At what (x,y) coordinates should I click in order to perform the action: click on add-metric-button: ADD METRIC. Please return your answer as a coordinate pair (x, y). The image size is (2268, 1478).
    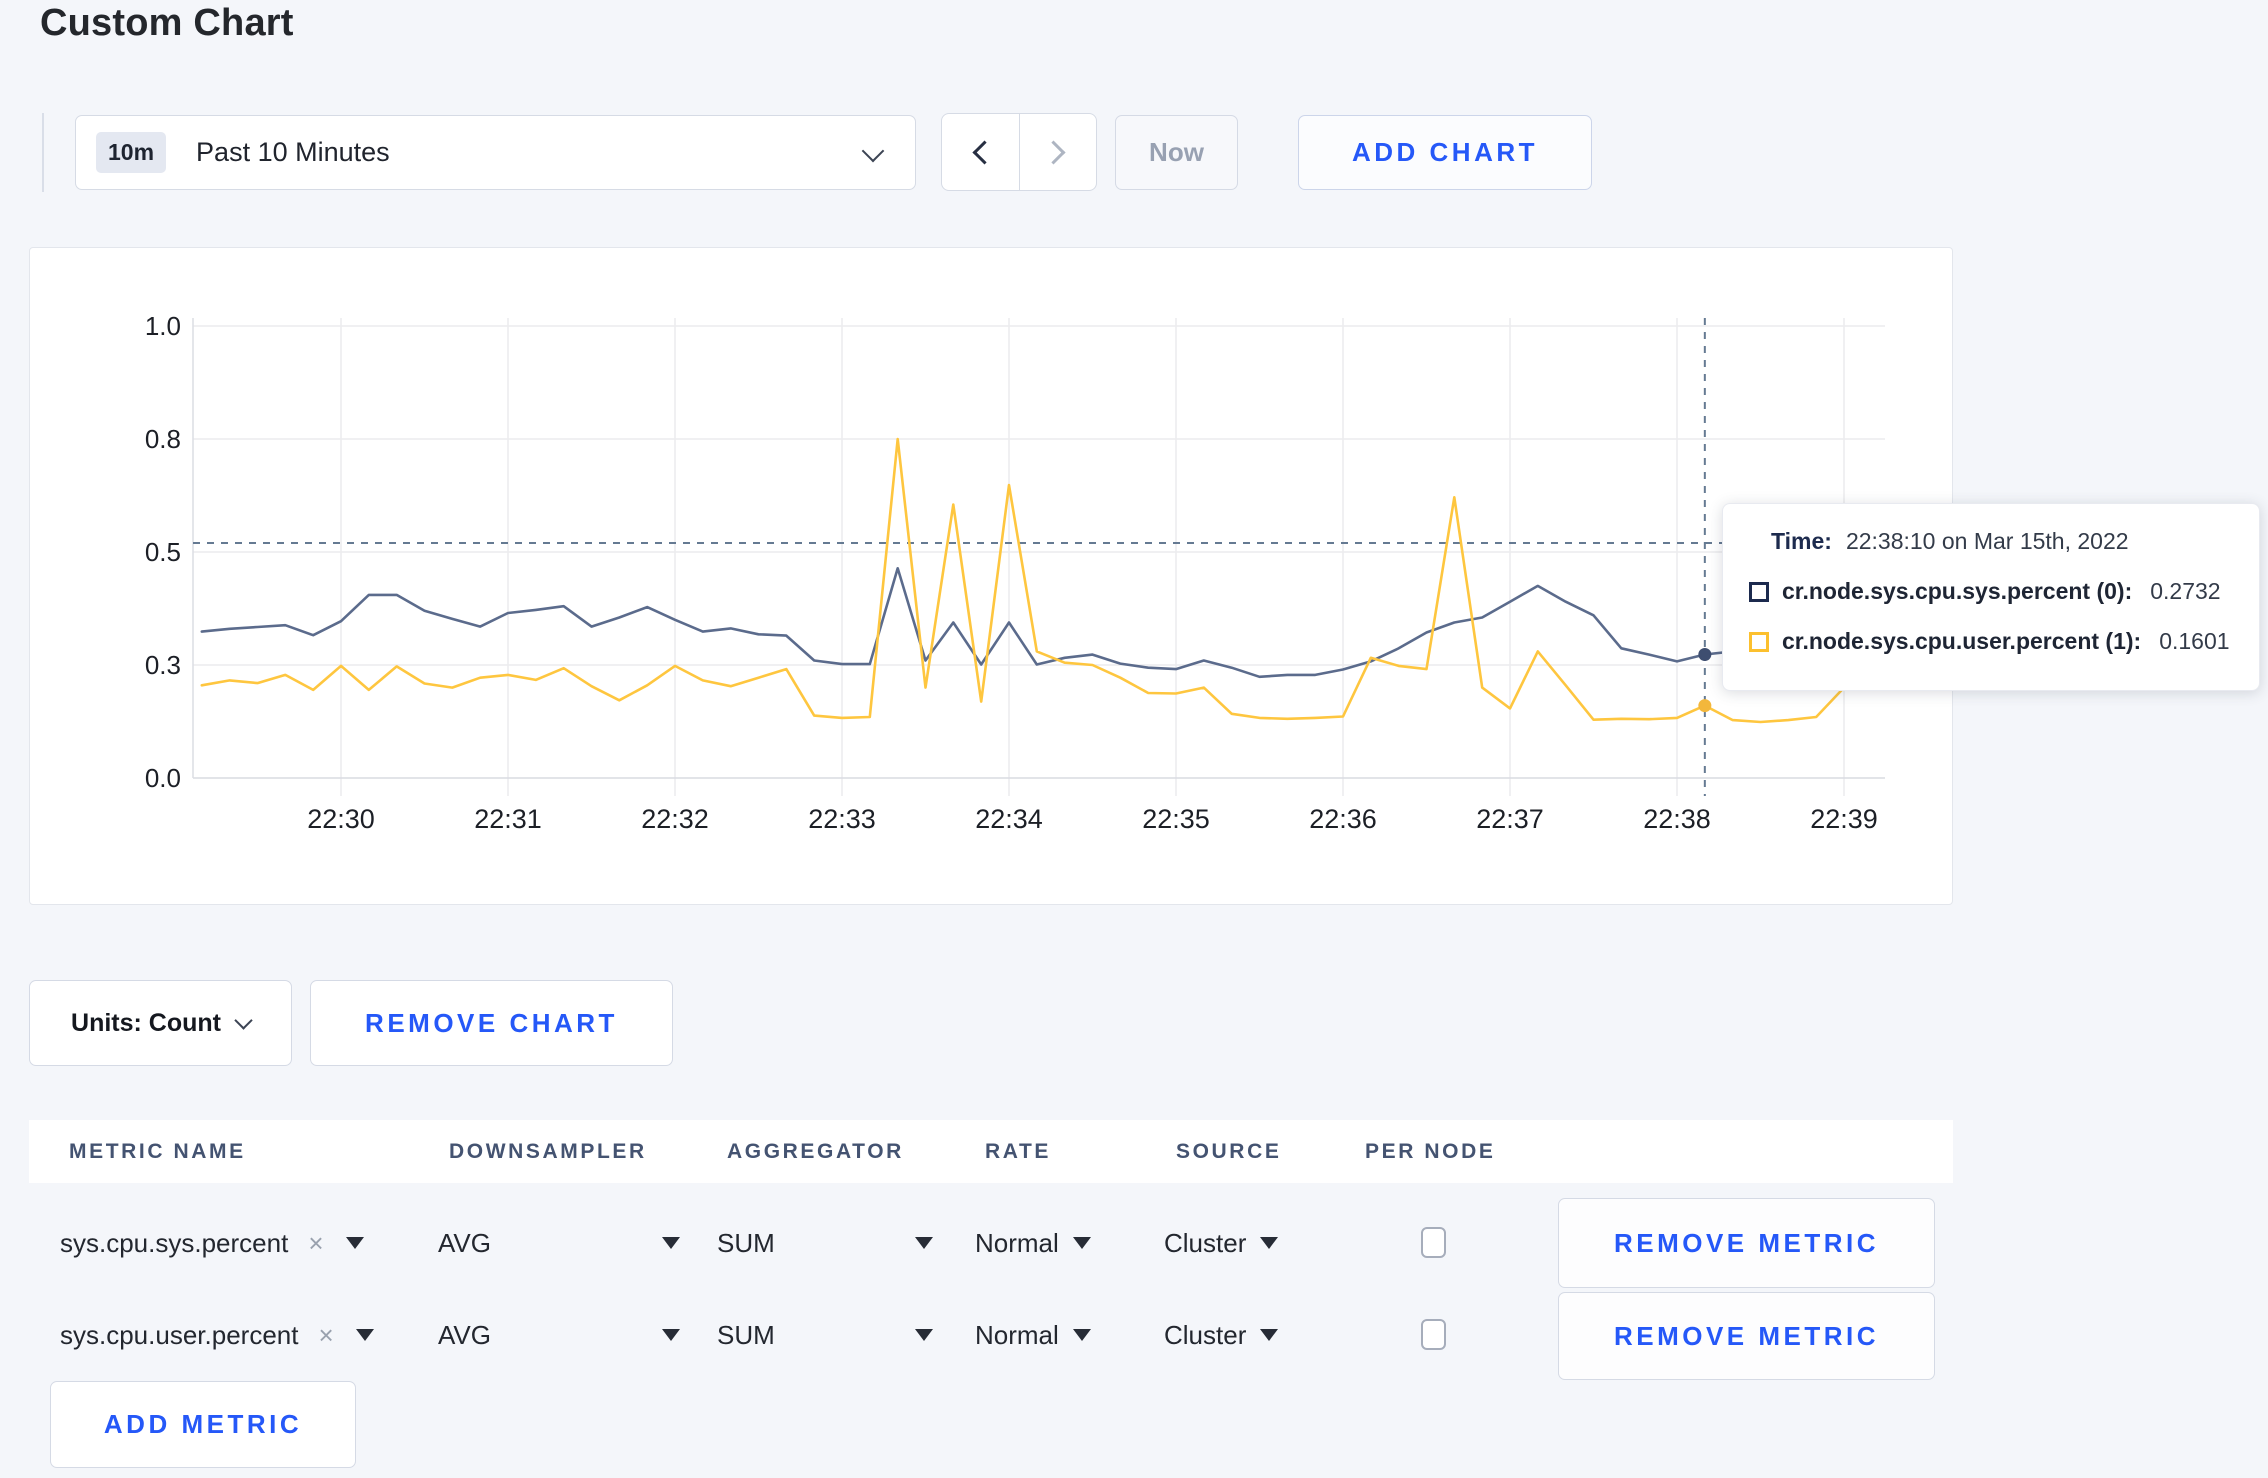
    Looking at the image, I should click on (203, 1424).